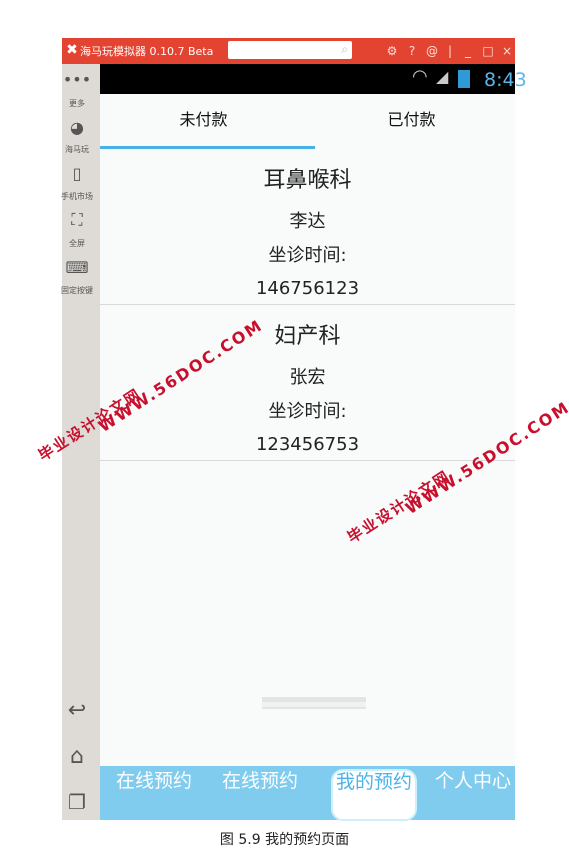 The image size is (569, 856). What do you see at coordinates (432, 51) in the screenshot?
I see `feedback-icon: @` at bounding box center [432, 51].